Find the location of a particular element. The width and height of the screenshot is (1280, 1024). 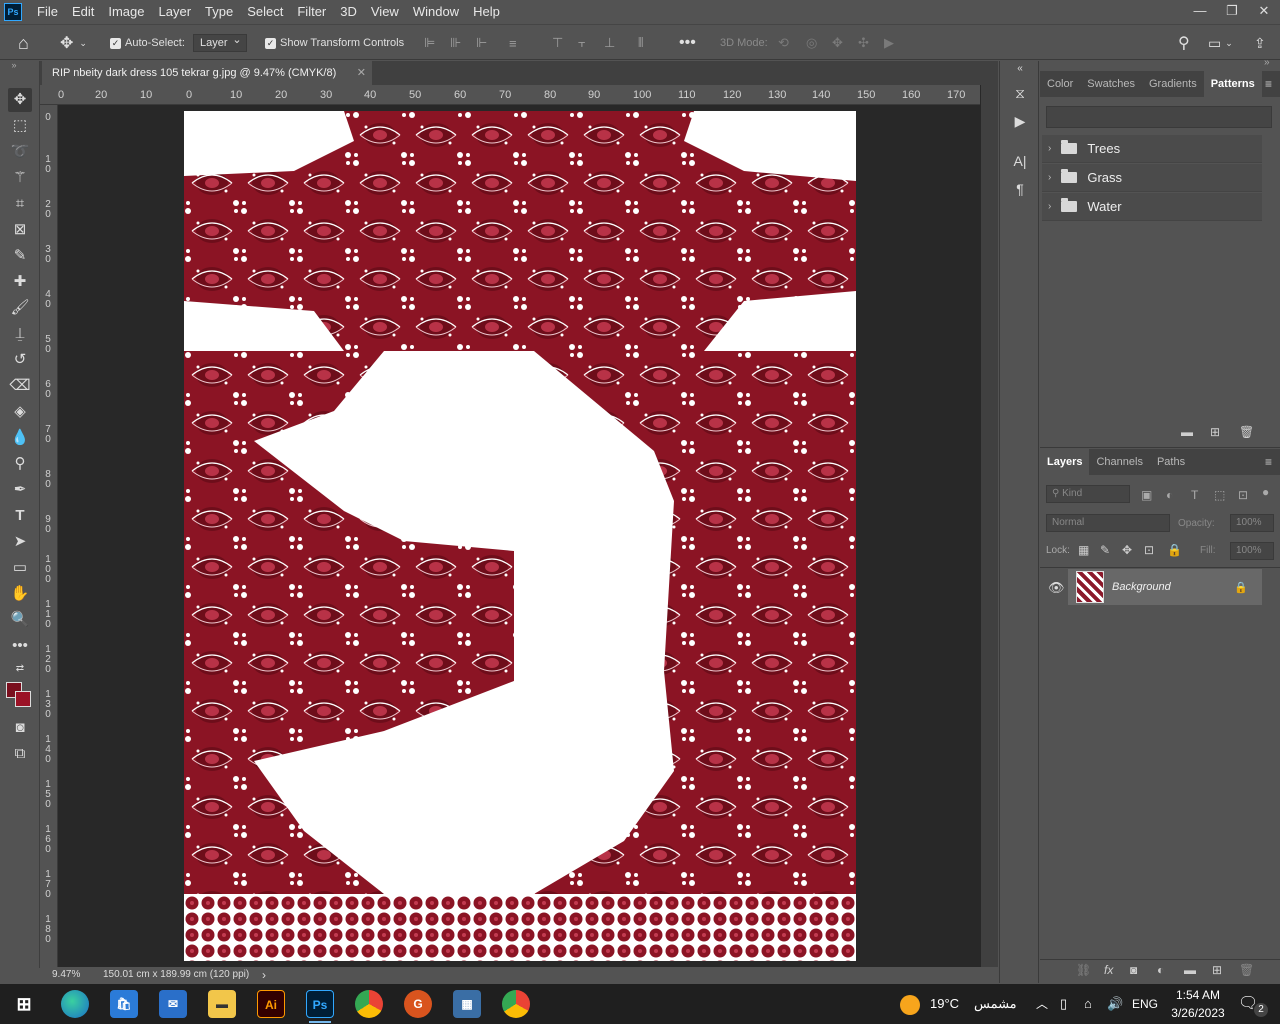

tab-swatches: Swatches is located at coordinates (1111, 84).